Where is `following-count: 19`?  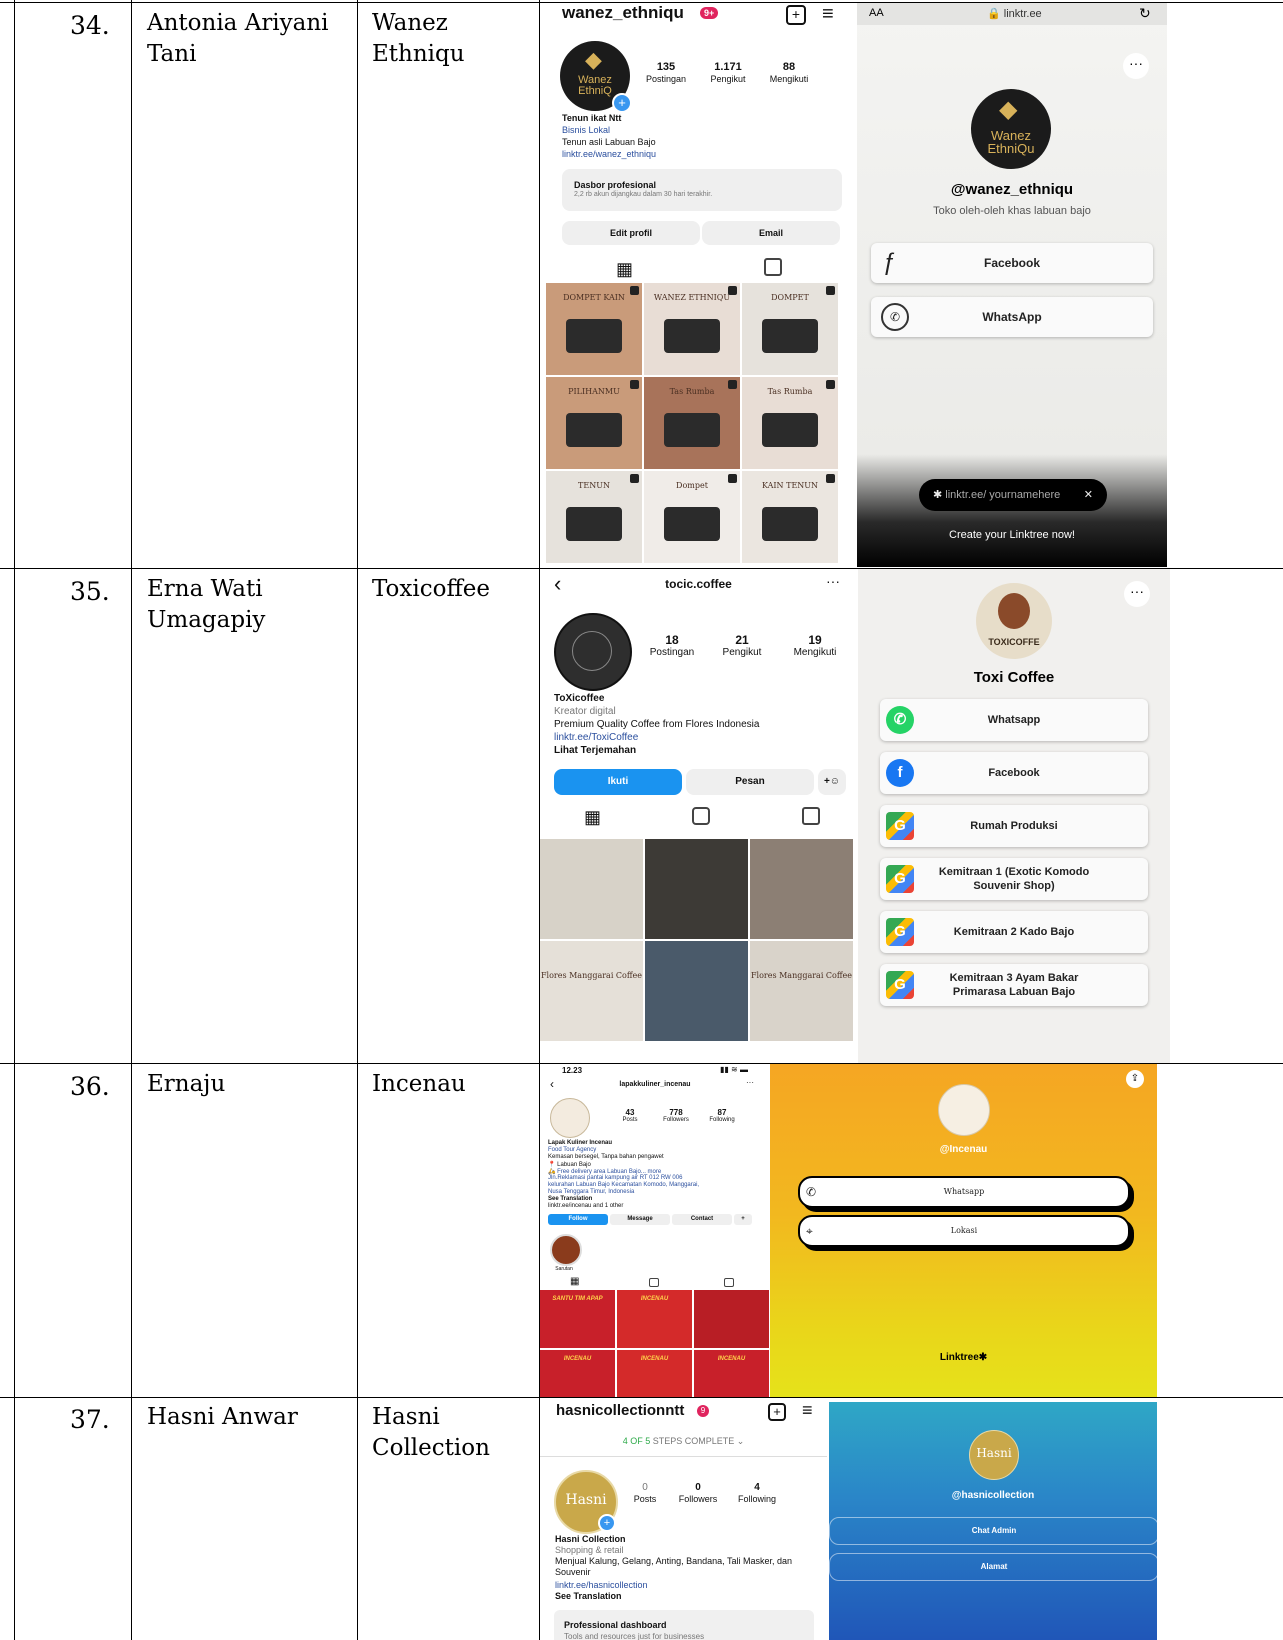 following-count: 19 is located at coordinates (815, 640).